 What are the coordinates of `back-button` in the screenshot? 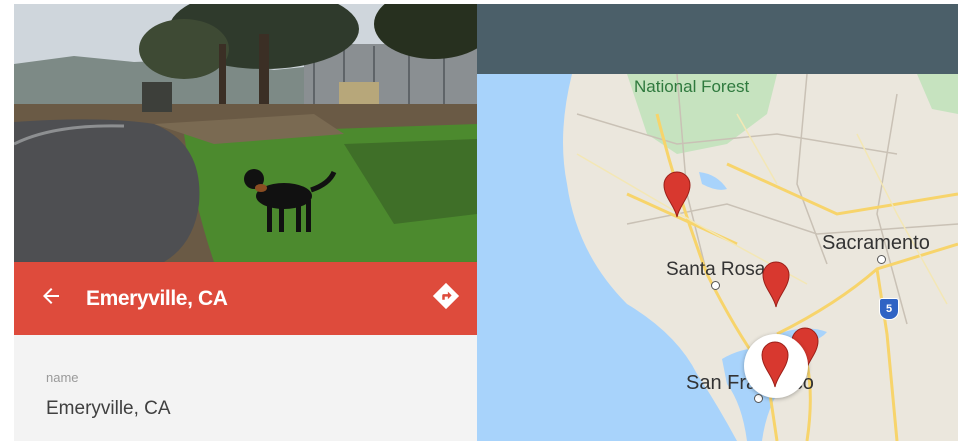 It's located at (51, 299).